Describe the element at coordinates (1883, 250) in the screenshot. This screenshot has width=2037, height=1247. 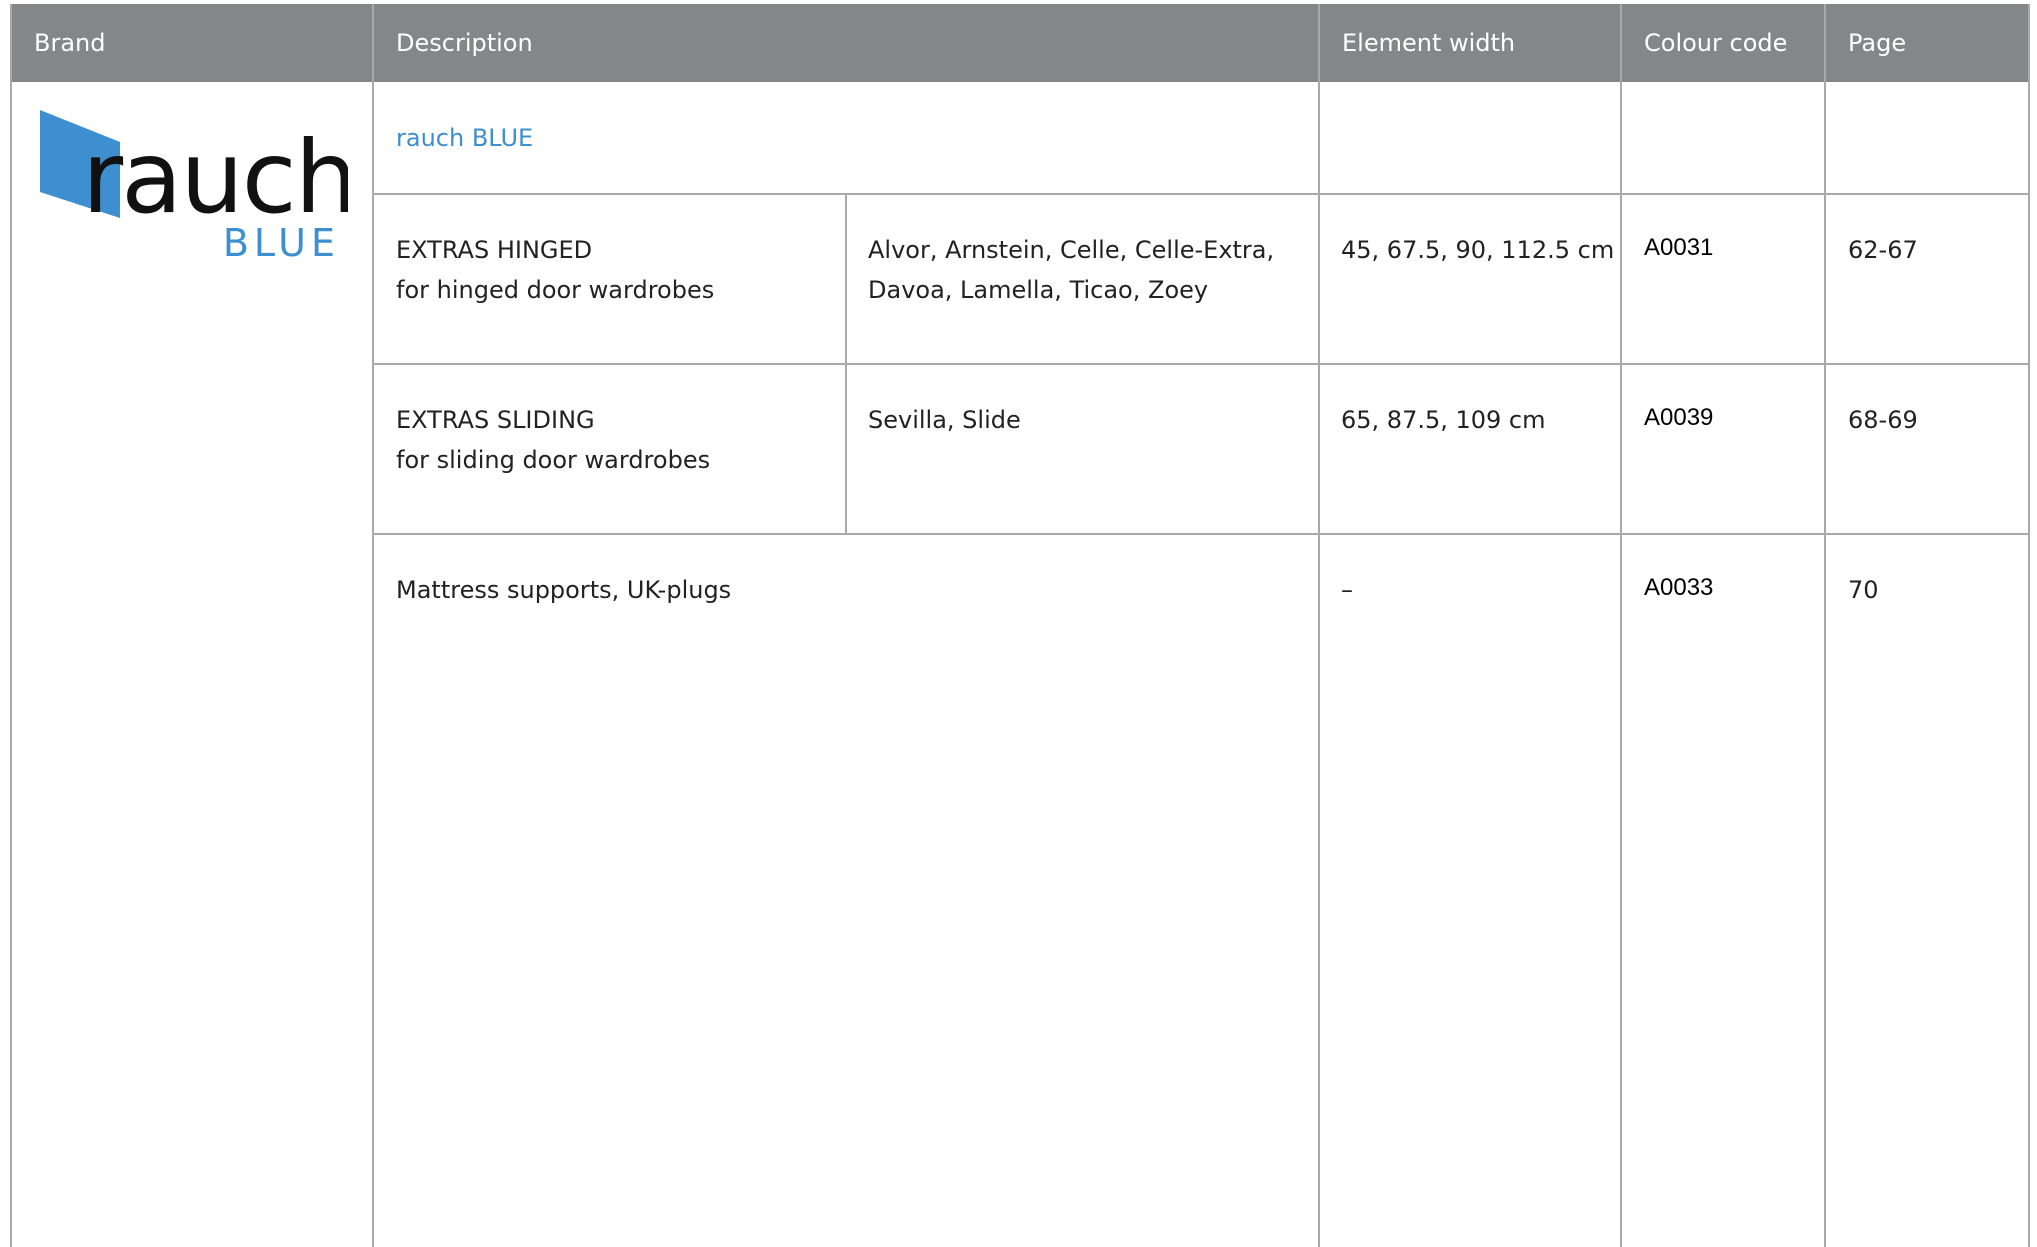
I see `row-page: 62-67` at that location.